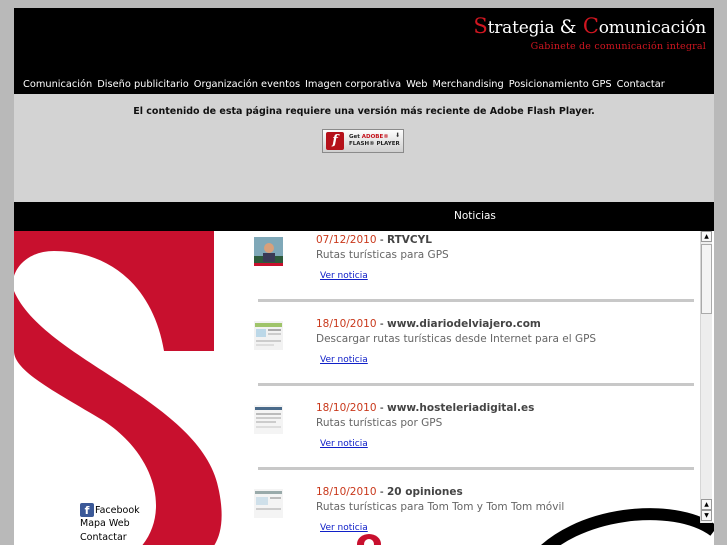  What do you see at coordinates (706, 377) in the screenshot?
I see `news-scrollbar: ▲ ▲ ▼` at bounding box center [706, 377].